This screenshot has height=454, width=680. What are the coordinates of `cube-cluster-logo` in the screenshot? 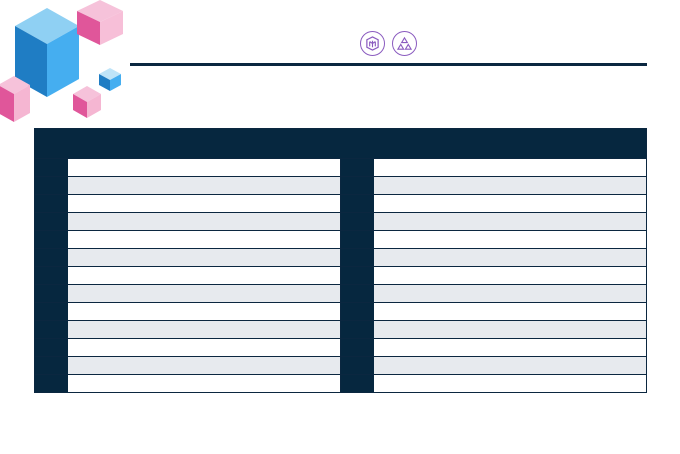 It's located at (61, 61).